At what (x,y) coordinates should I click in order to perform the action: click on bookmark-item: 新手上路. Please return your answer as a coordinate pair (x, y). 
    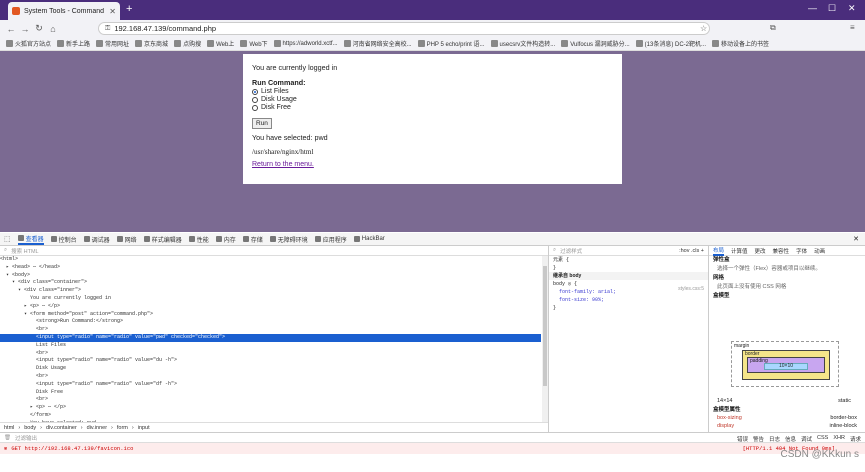
    Looking at the image, I should click on (73, 43).